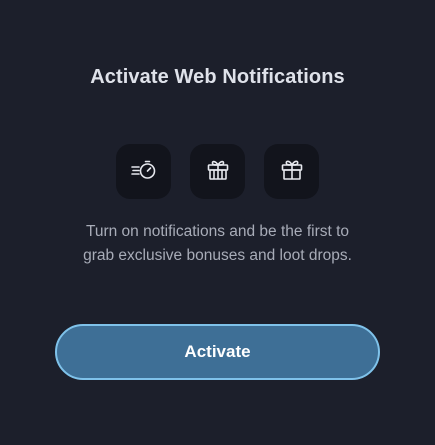 This screenshot has height=445, width=435. Describe the element at coordinates (217, 77) in the screenshot. I see `dialog-title: Activate Web Notifications` at that location.